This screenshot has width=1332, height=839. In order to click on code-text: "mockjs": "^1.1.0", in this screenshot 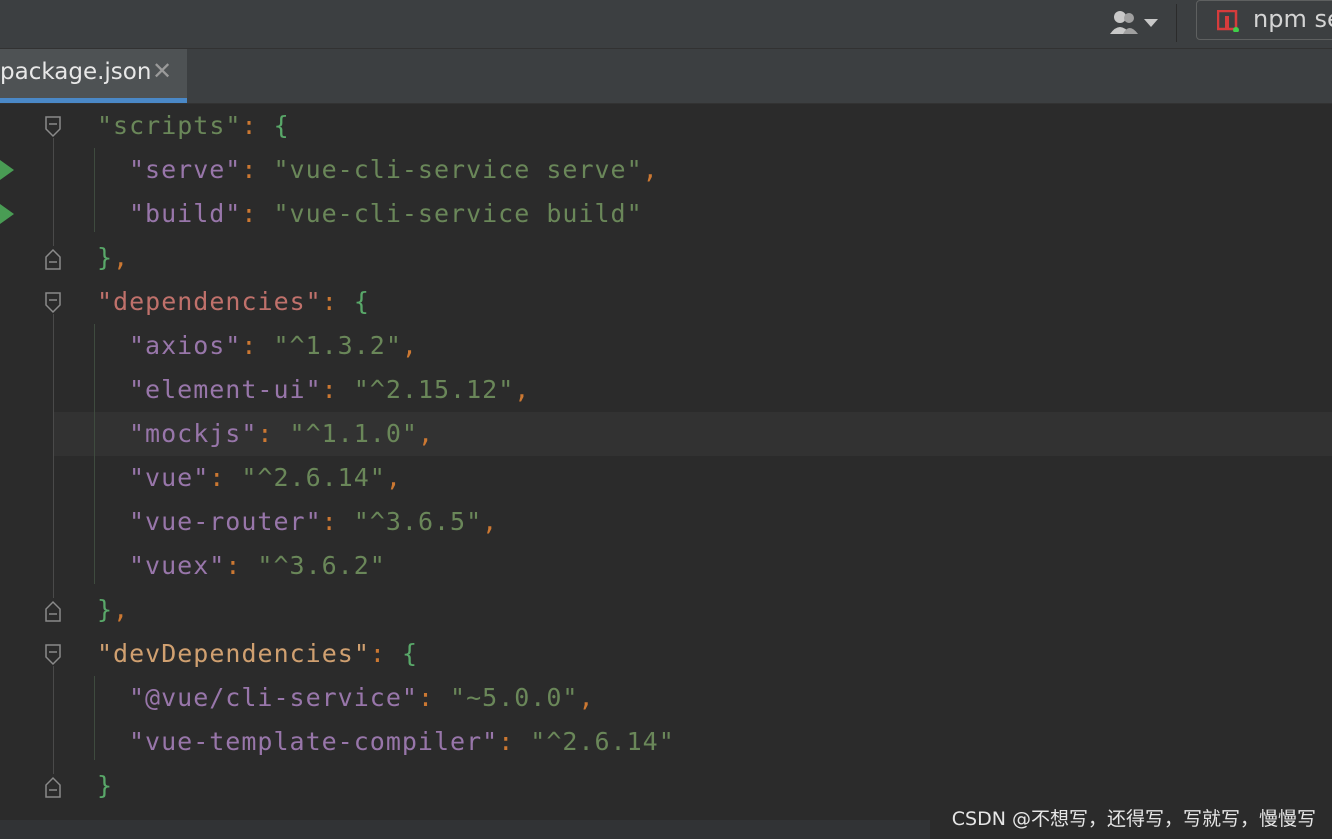, I will do `click(281, 434)`.